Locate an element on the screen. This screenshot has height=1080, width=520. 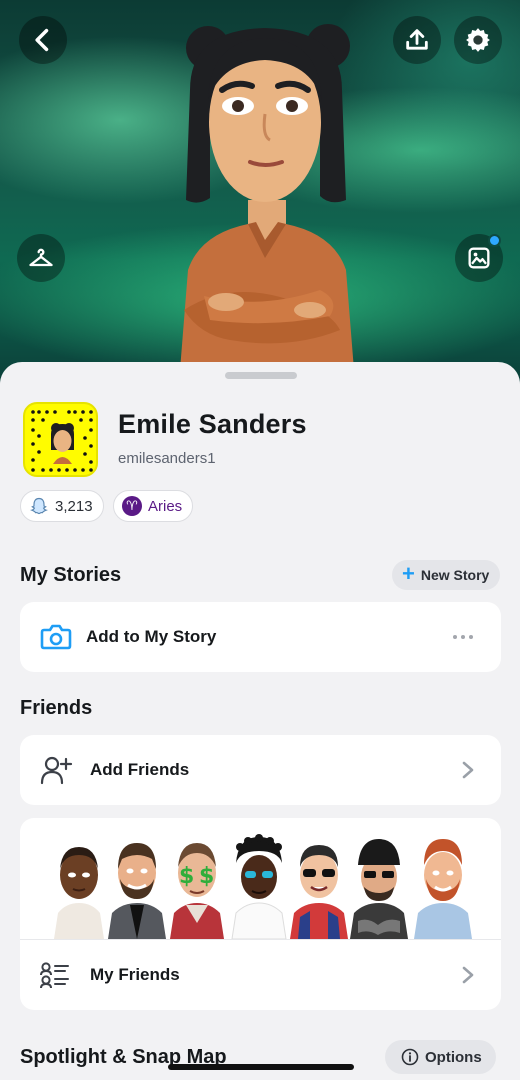
add-to-story-label: Add to My Story is located at coordinates (151, 636).